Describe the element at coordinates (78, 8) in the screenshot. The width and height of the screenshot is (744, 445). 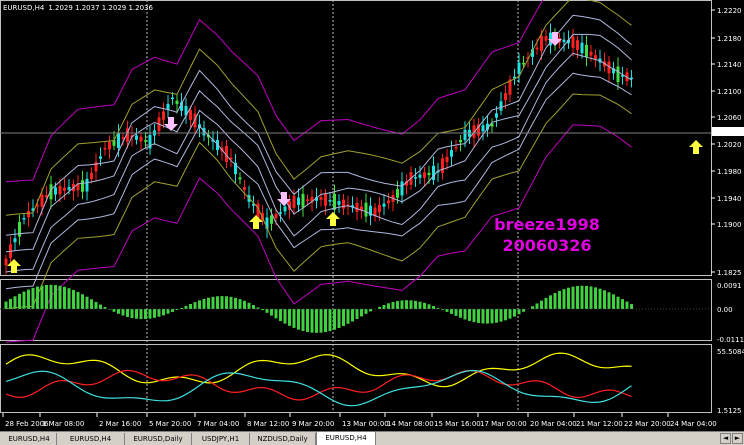
I see `chart-header: EURUSD,H4 1.2029 1.2037 1.2029 1.2036` at that location.